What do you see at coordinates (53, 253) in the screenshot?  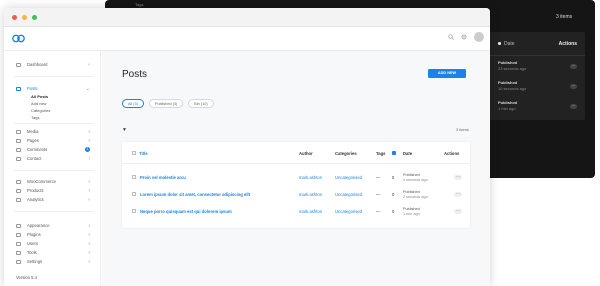 I see `sidebar-item-tools: Tools ‹` at bounding box center [53, 253].